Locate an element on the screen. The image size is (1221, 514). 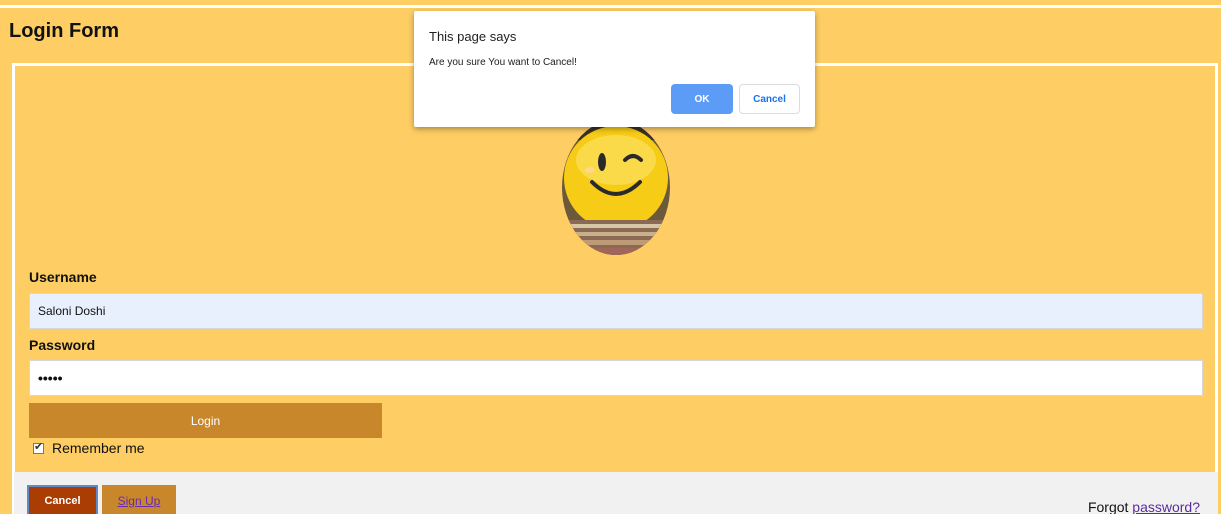
checkmark-icon: ✔ is located at coordinates (39, 446).